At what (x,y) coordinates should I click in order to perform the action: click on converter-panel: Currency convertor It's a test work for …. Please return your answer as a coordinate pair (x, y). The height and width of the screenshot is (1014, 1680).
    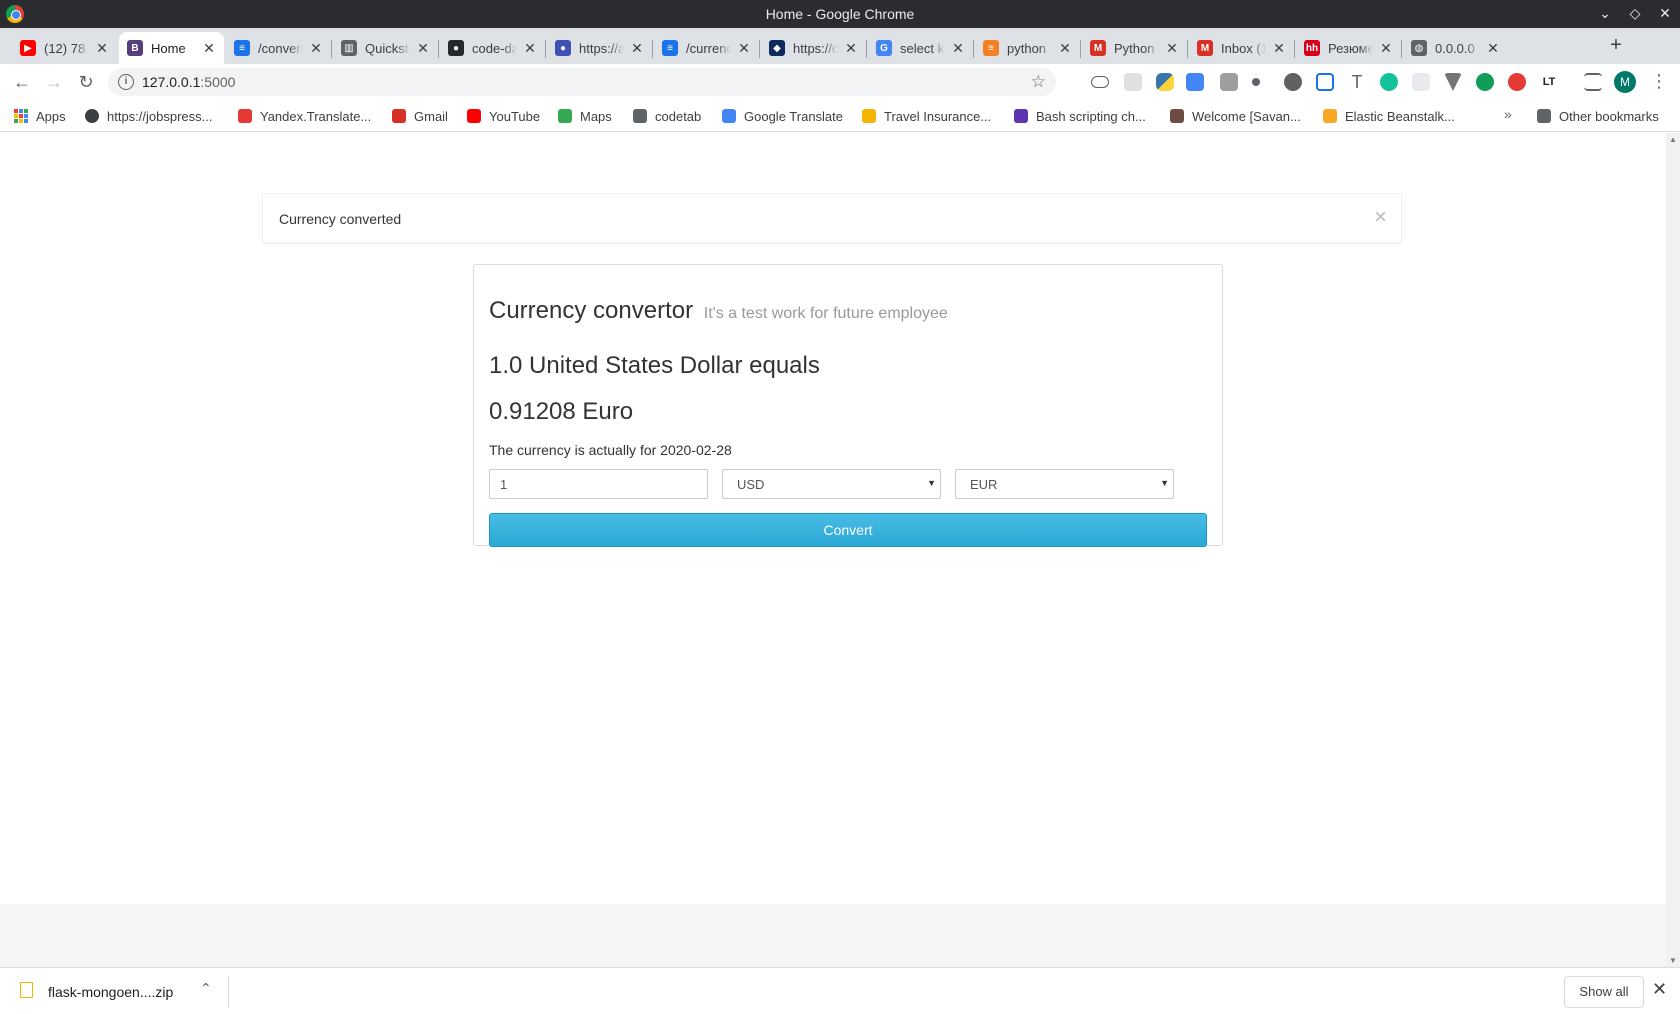
    Looking at the image, I should click on (848, 405).